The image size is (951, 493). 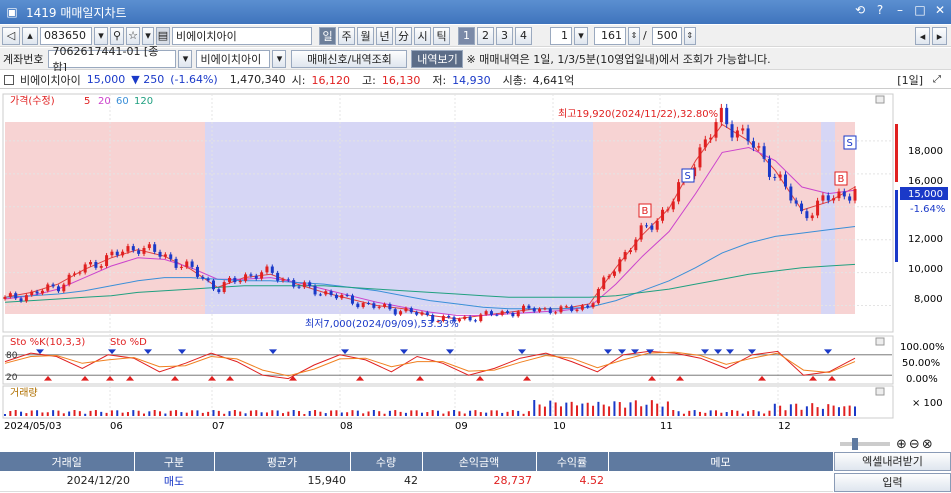 What do you see at coordinates (721, 461) in the screenshot?
I see `col-memo: 메모` at bounding box center [721, 461].